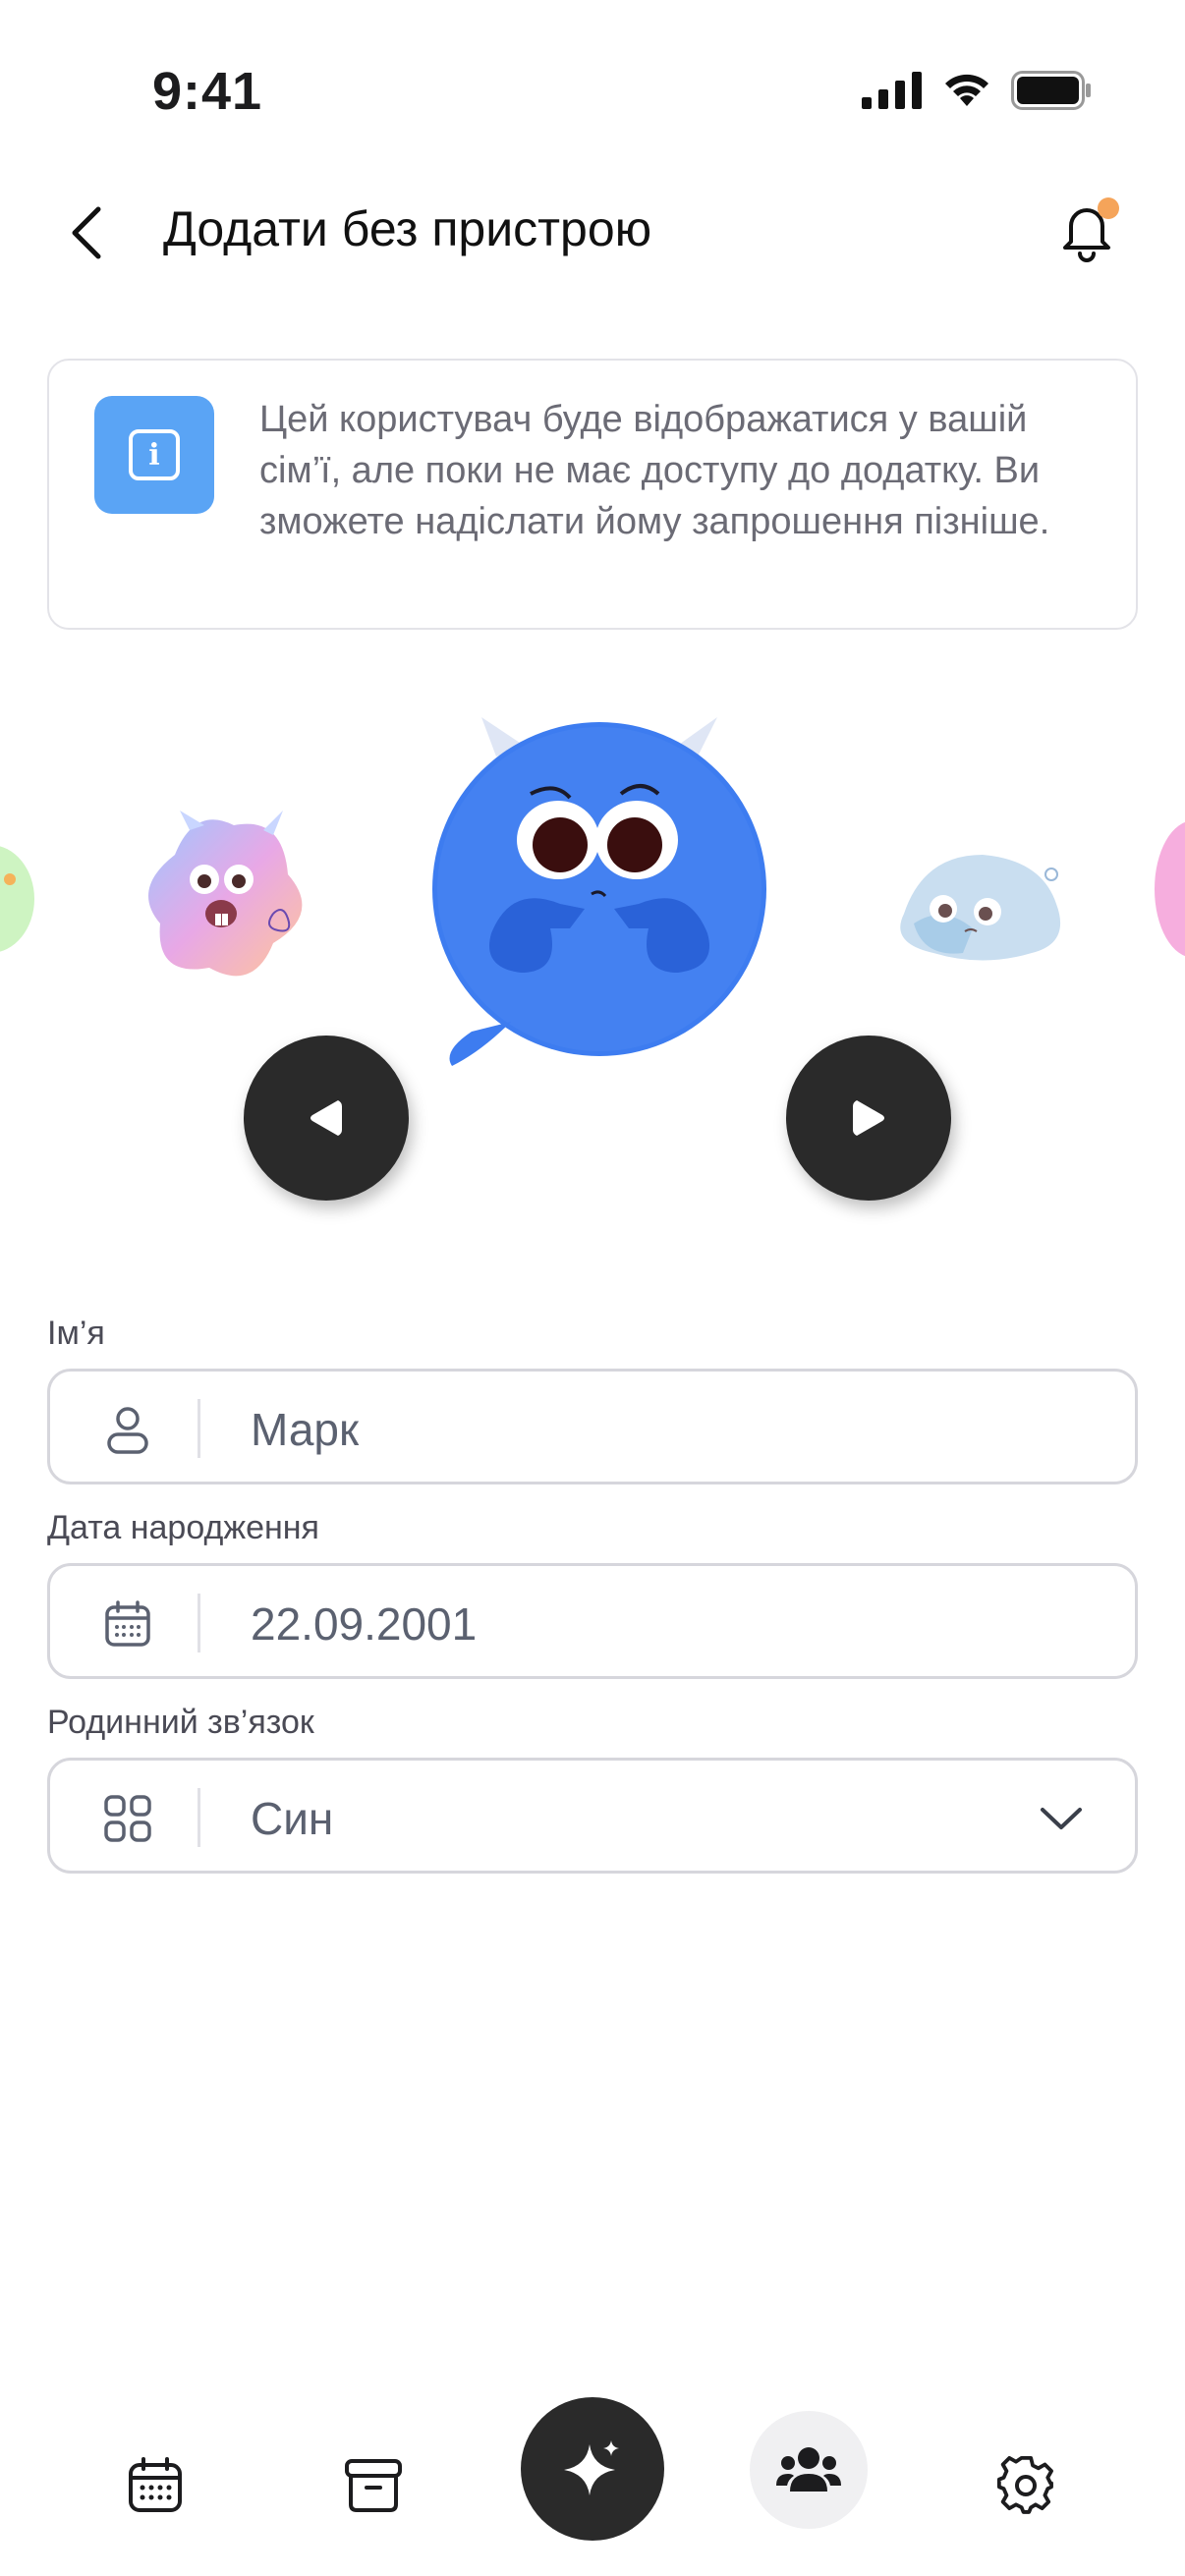  What do you see at coordinates (983, 904) in the screenshot?
I see `avatar-option-ice` at bounding box center [983, 904].